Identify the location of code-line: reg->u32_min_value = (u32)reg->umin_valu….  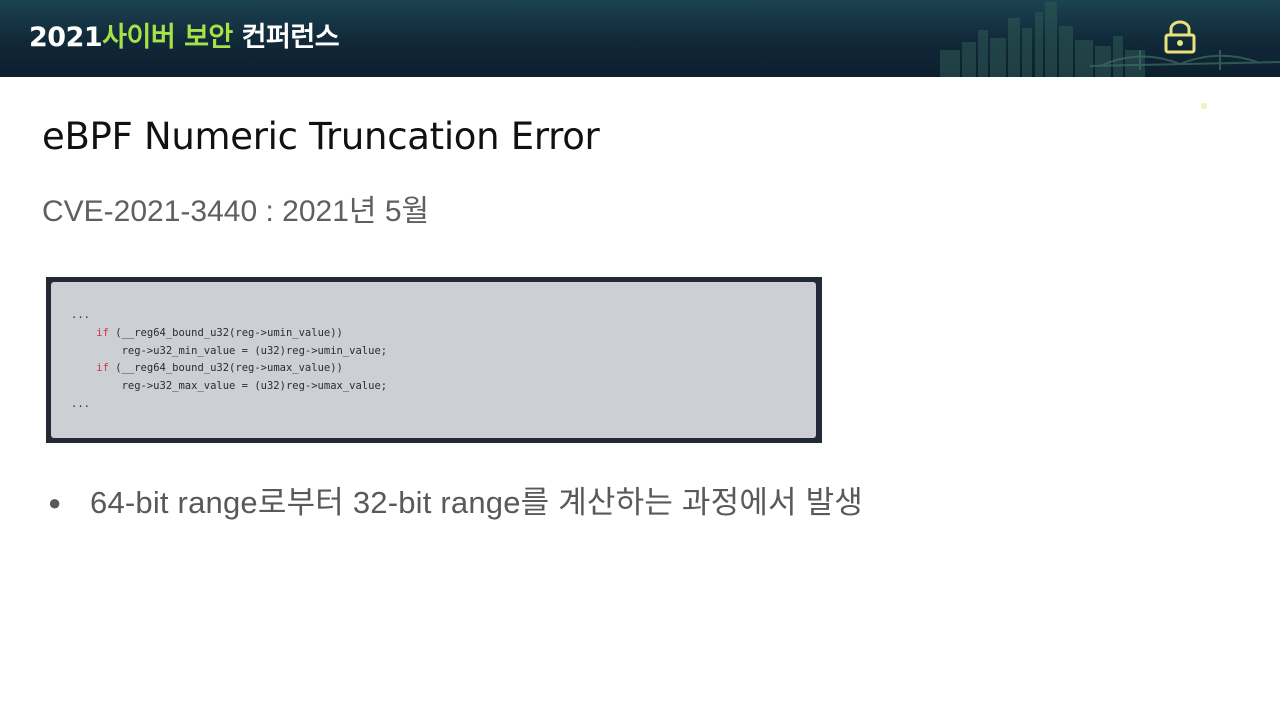
(254, 350).